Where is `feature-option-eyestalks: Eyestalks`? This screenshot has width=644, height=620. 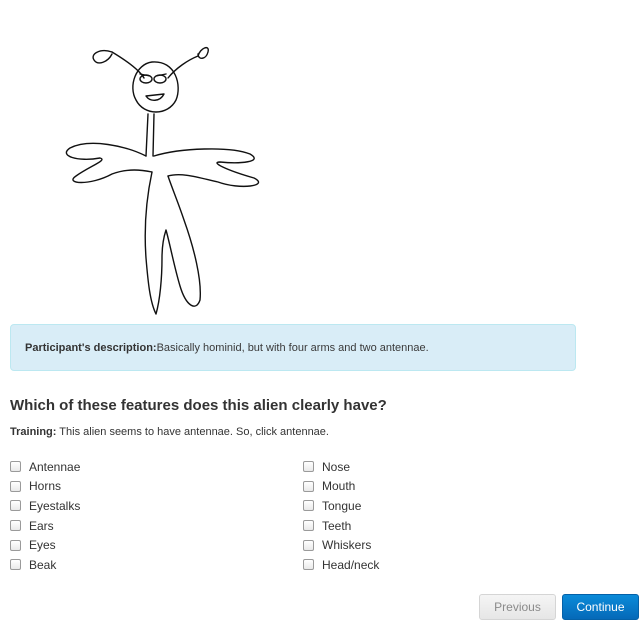
feature-option-eyestalks: Eyestalks is located at coordinates (45, 506).